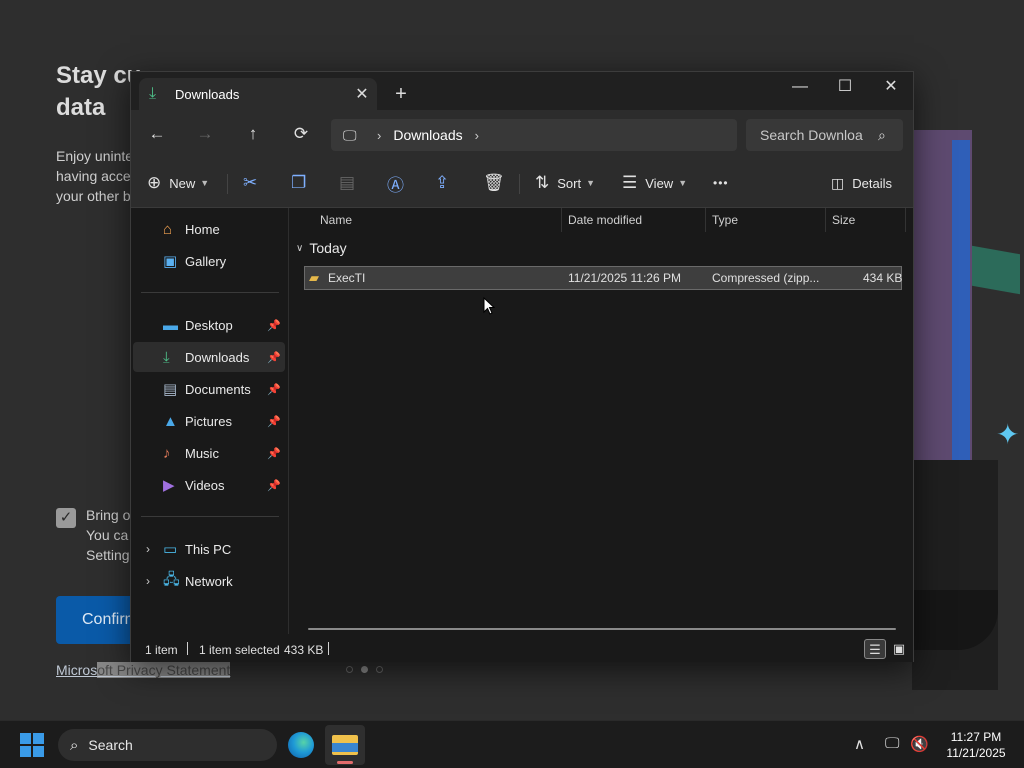  I want to click on breadcrumb-downloads: Downloads, so click(427, 135).